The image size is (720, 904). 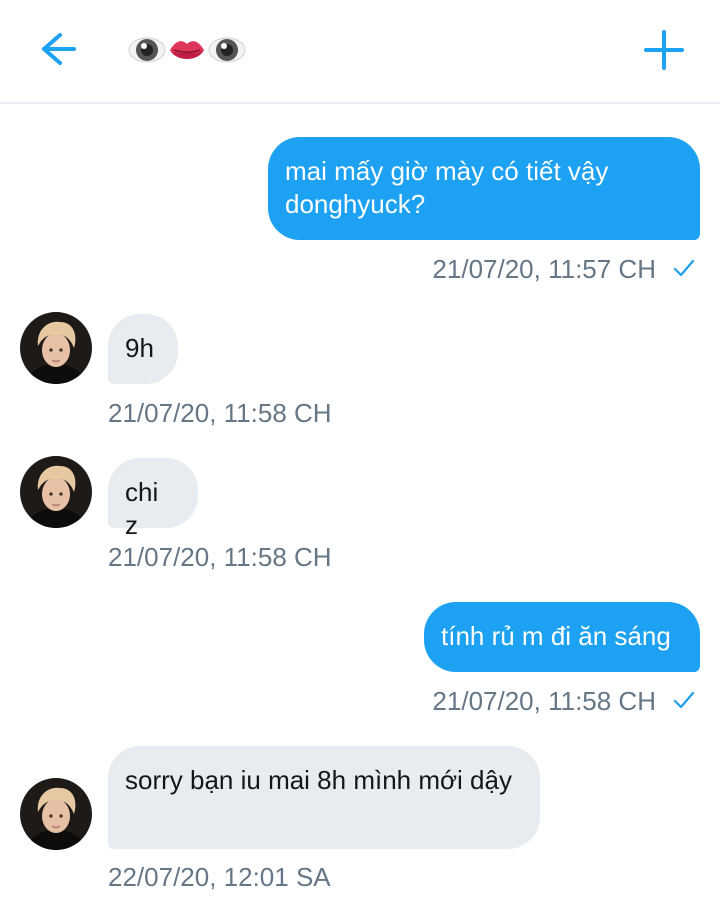 What do you see at coordinates (324, 797) in the screenshot?
I see `received-message-bubble: sorry bạn iu mai 8h mình mới dậy` at bounding box center [324, 797].